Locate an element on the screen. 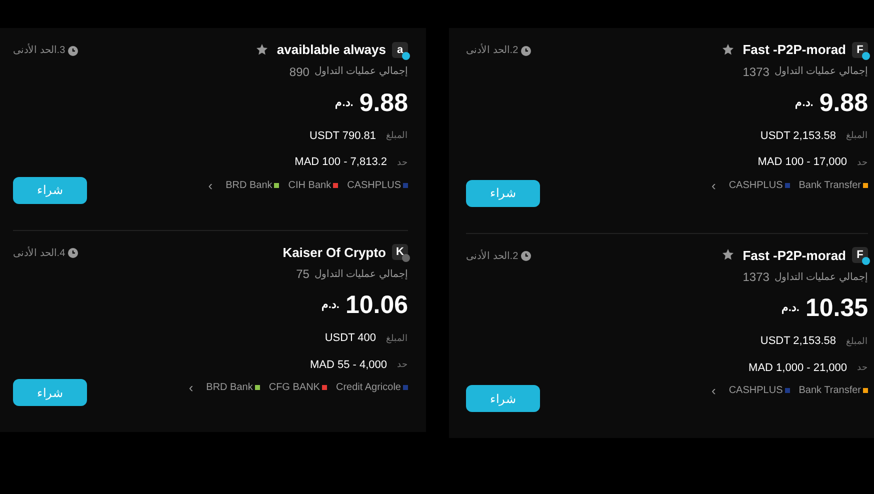 This screenshot has height=494, width=874. trader-name: avaiblable always is located at coordinates (331, 50).